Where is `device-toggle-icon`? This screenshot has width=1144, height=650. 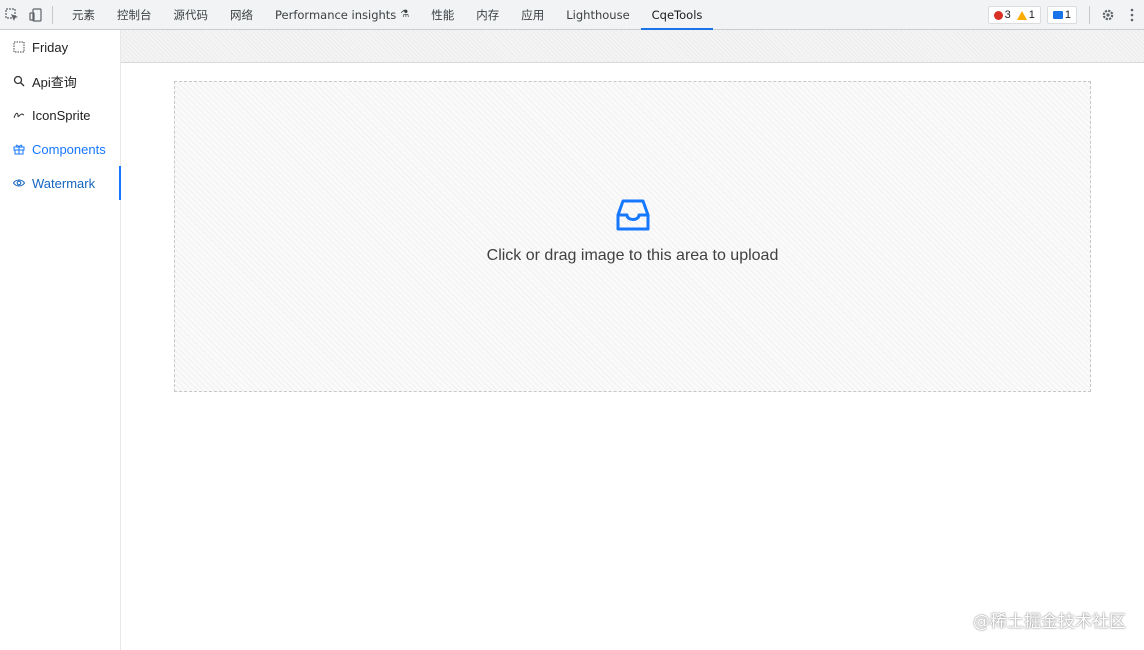
device-toggle-icon is located at coordinates (36, 15).